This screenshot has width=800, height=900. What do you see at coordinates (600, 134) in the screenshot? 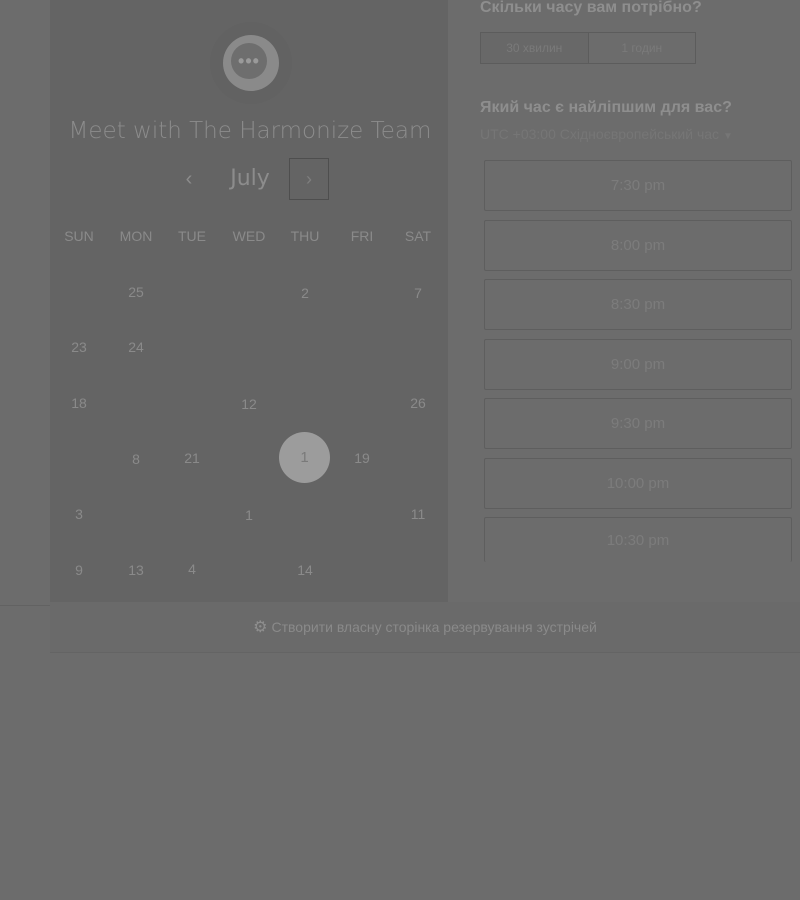
I see `timezone-label: UTC +03:00 Східноєвропейський час` at bounding box center [600, 134].